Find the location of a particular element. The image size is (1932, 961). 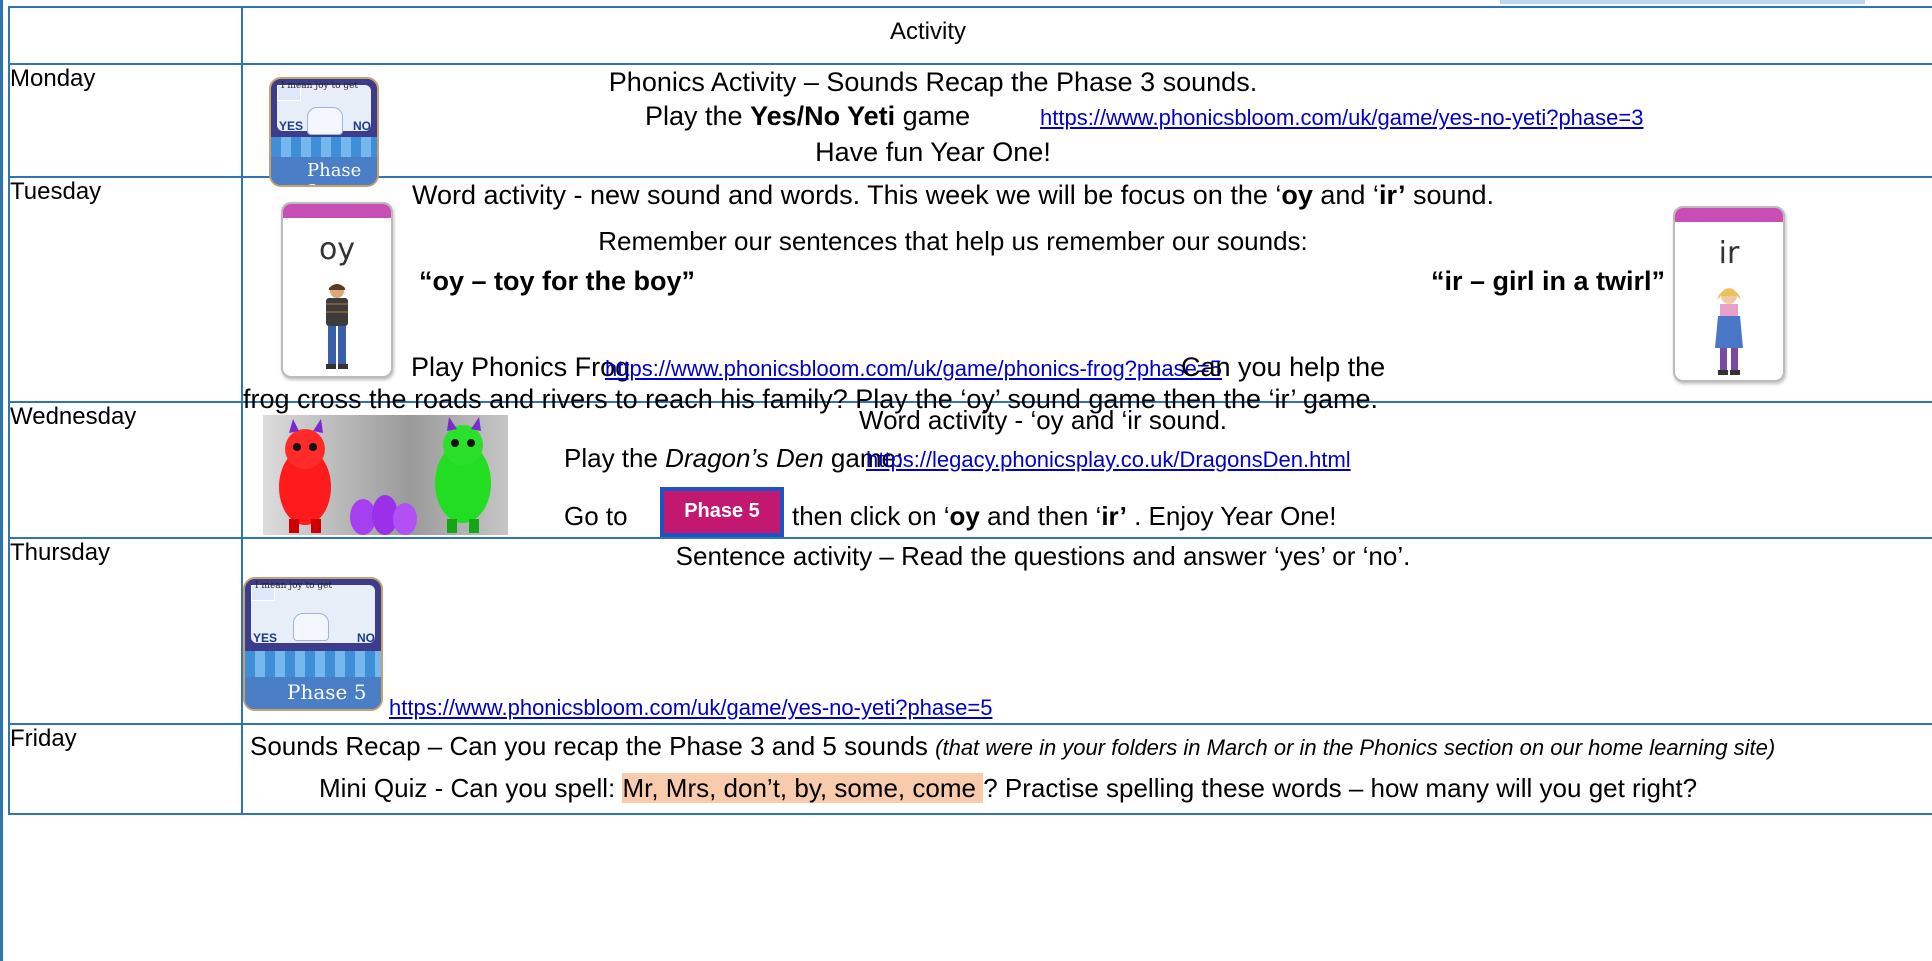

header-activity-label: Activity is located at coordinates (927, 31).